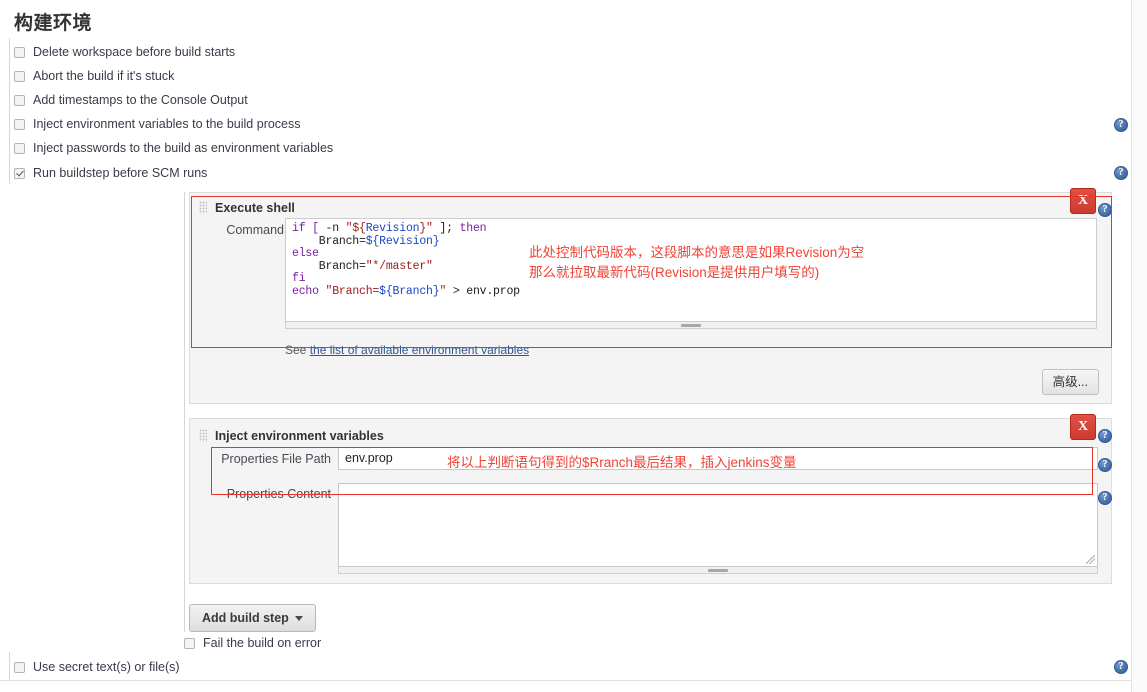 This screenshot has width=1147, height=692. I want to click on properties-content-resize-handle, so click(718, 570).